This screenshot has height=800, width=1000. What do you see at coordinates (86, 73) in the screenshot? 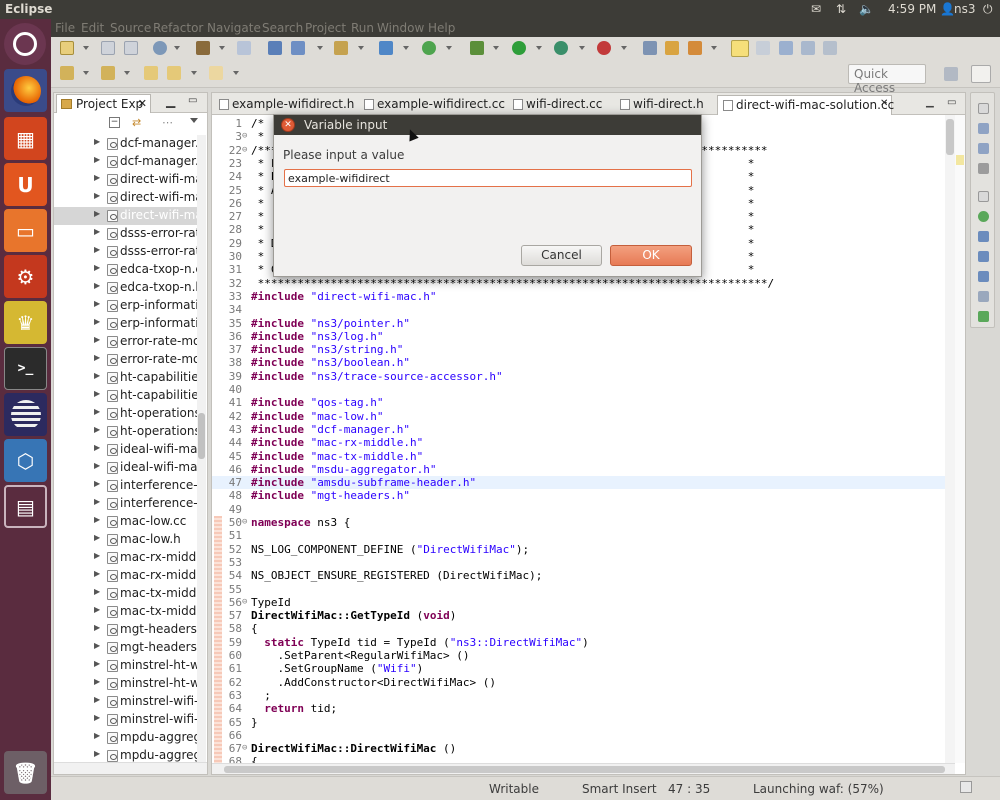
I see `next-annotation-dropdown-icon` at bounding box center [86, 73].